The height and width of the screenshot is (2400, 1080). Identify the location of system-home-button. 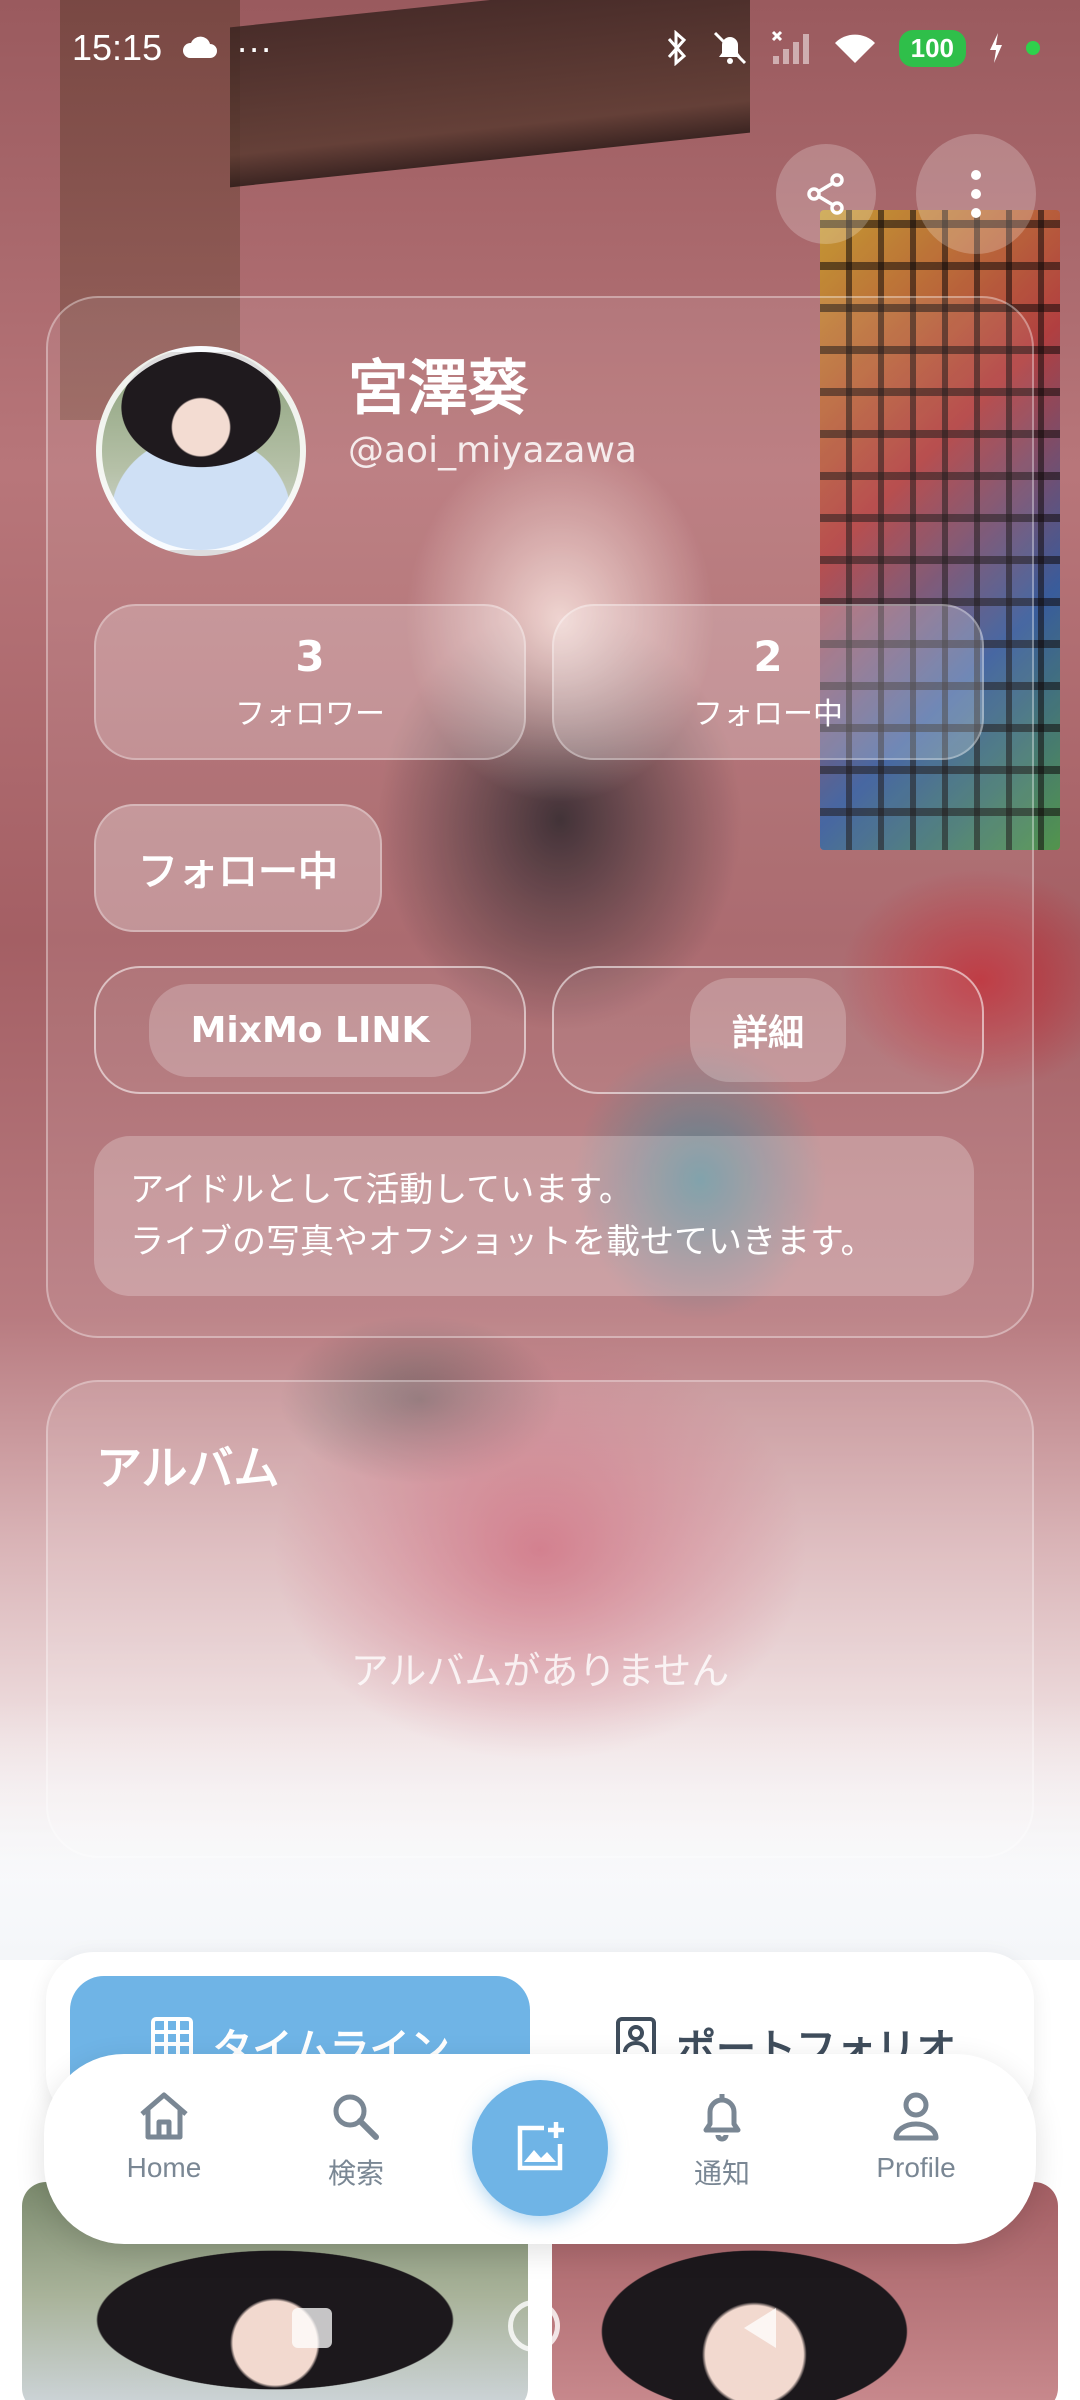
(534, 2326).